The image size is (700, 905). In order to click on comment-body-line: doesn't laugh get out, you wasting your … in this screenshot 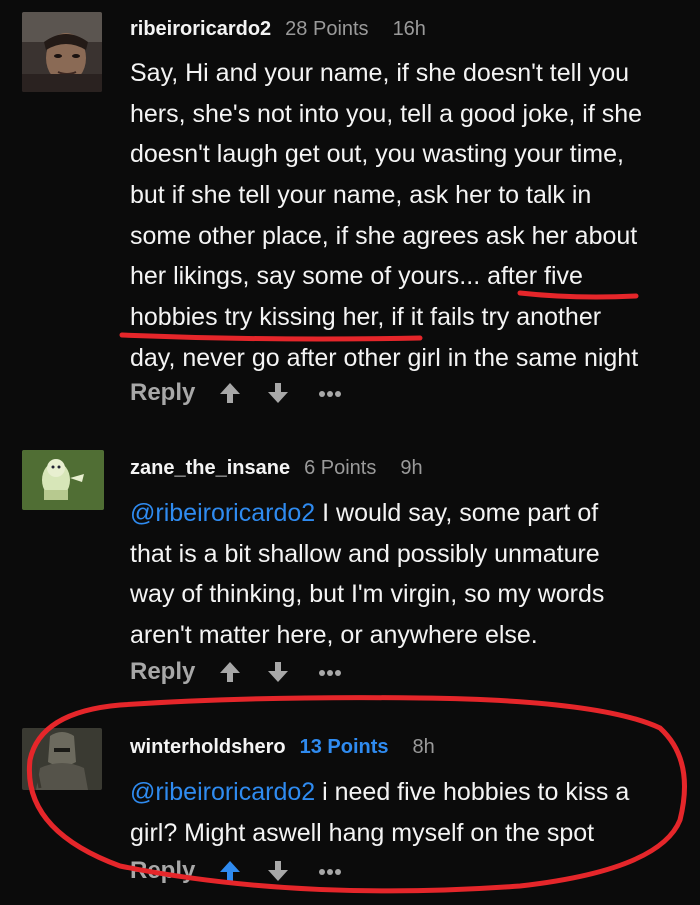, I will do `click(377, 154)`.